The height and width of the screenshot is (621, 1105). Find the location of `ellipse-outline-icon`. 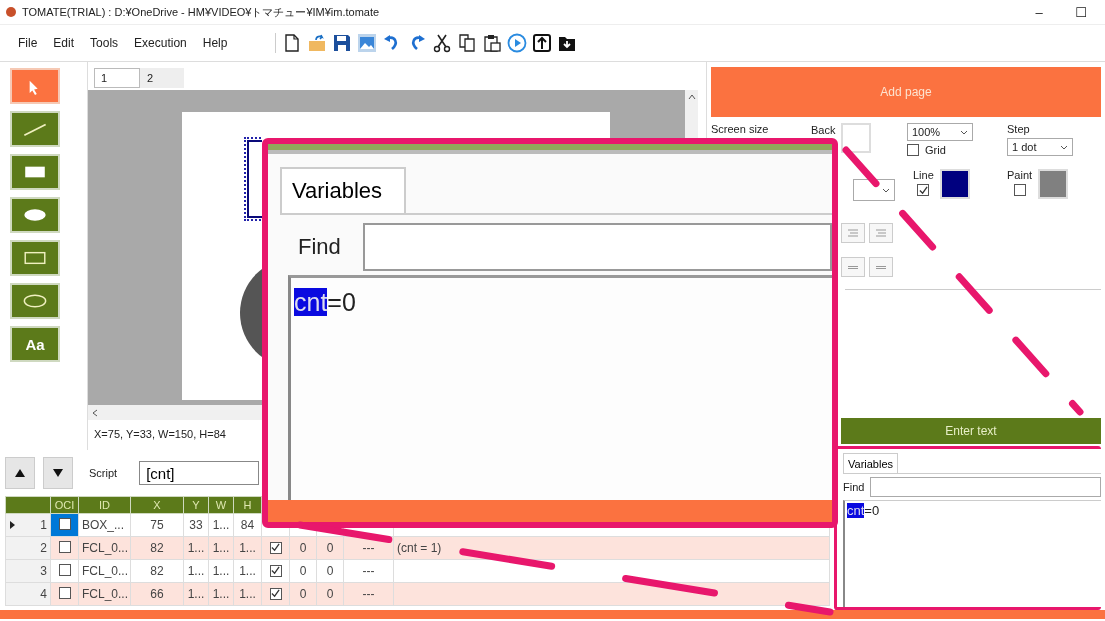

ellipse-outline-icon is located at coordinates (35, 301).